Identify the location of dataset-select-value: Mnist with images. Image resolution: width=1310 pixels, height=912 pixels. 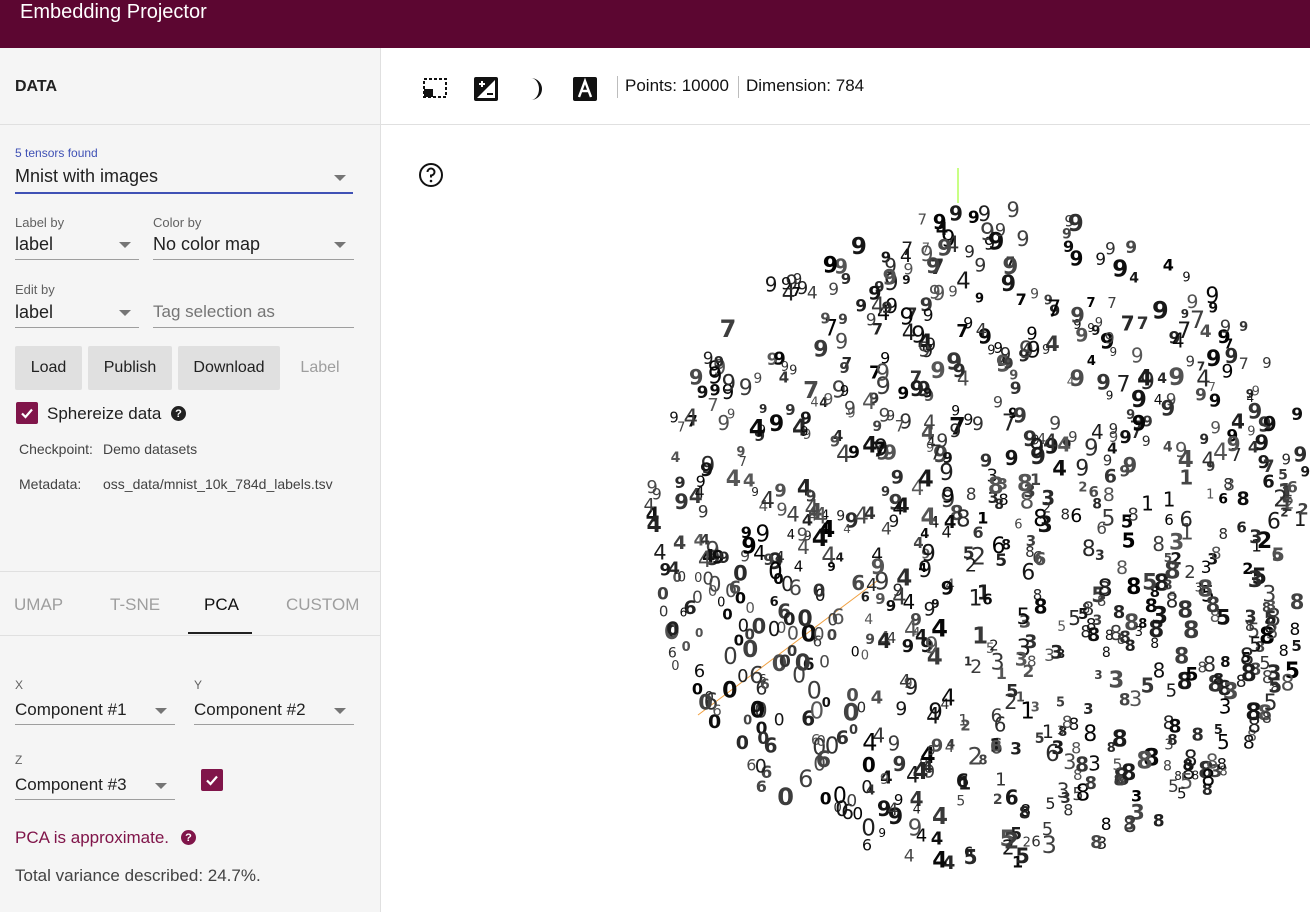
(86, 176).